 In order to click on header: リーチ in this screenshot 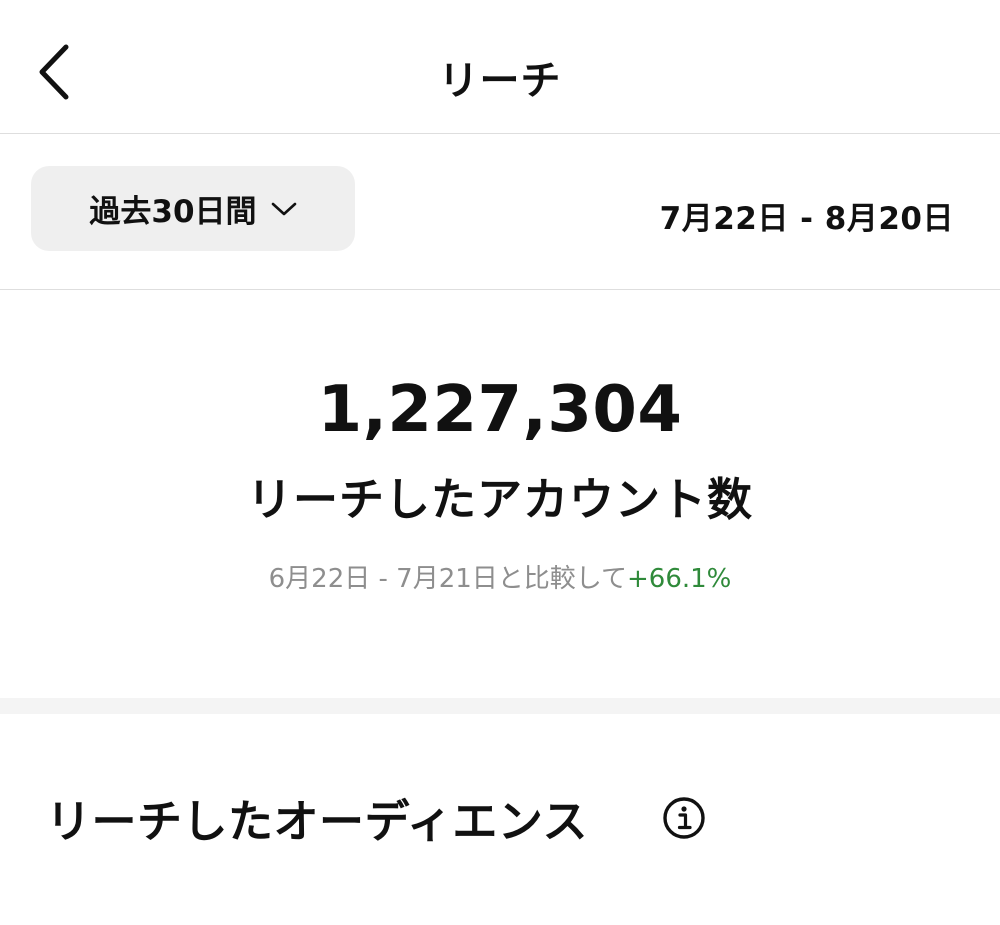, I will do `click(500, 67)`.